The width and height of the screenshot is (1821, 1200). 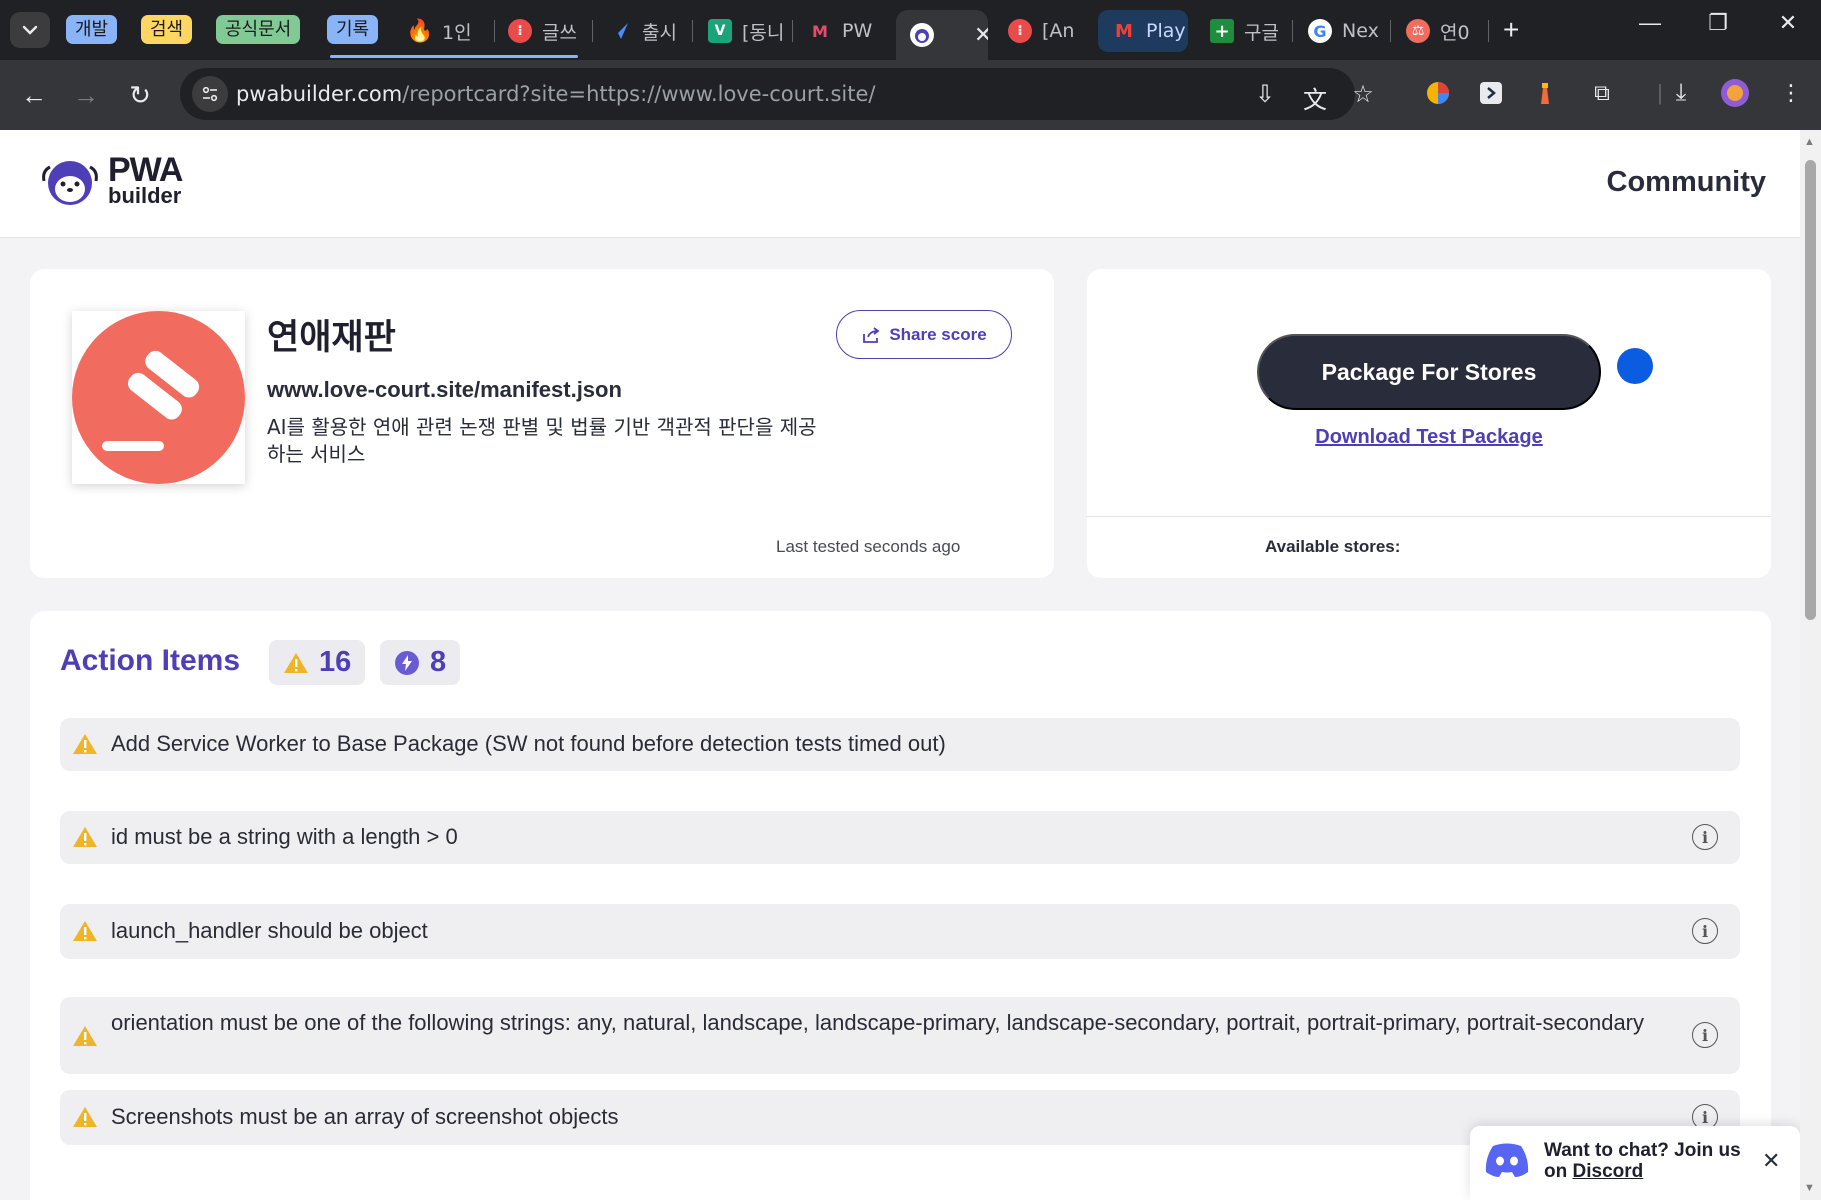 I want to click on tab-search-button, so click(x=30, y=30).